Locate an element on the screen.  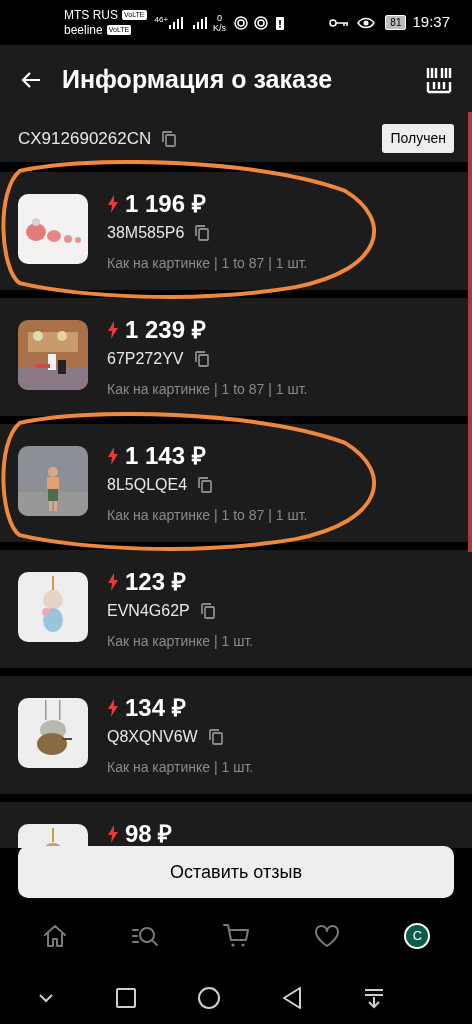
item-price: 1 239 ₽ is located at coordinates (165, 330).